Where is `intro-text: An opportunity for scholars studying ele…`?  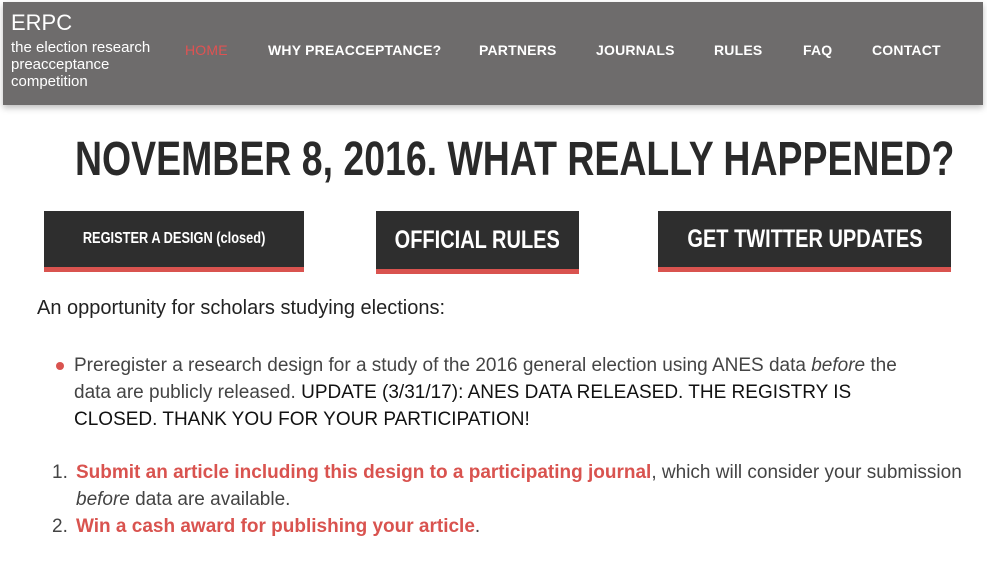
intro-text: An opportunity for scholars studying ele… is located at coordinates (241, 308).